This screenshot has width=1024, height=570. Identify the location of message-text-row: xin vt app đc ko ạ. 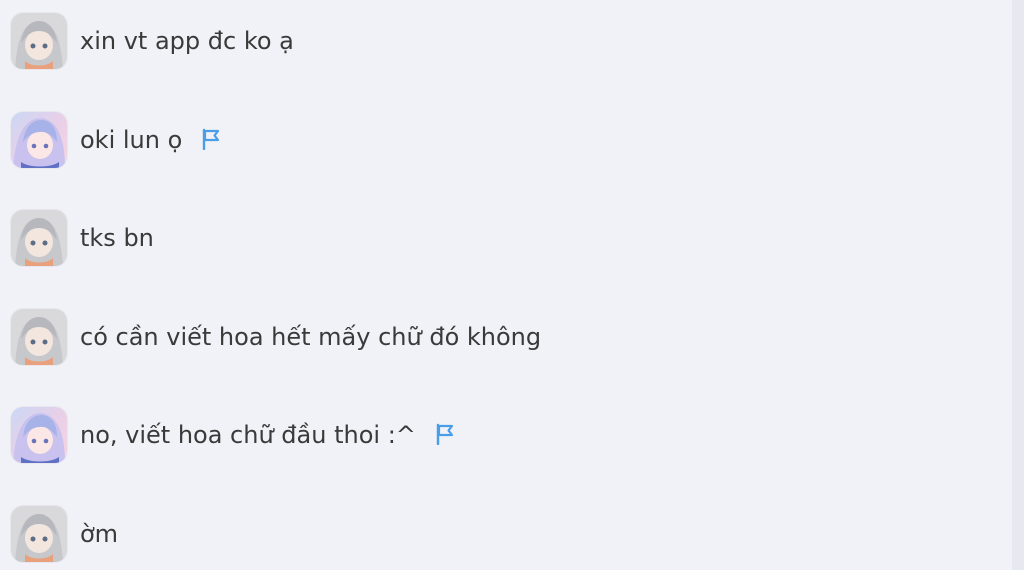
(187, 41).